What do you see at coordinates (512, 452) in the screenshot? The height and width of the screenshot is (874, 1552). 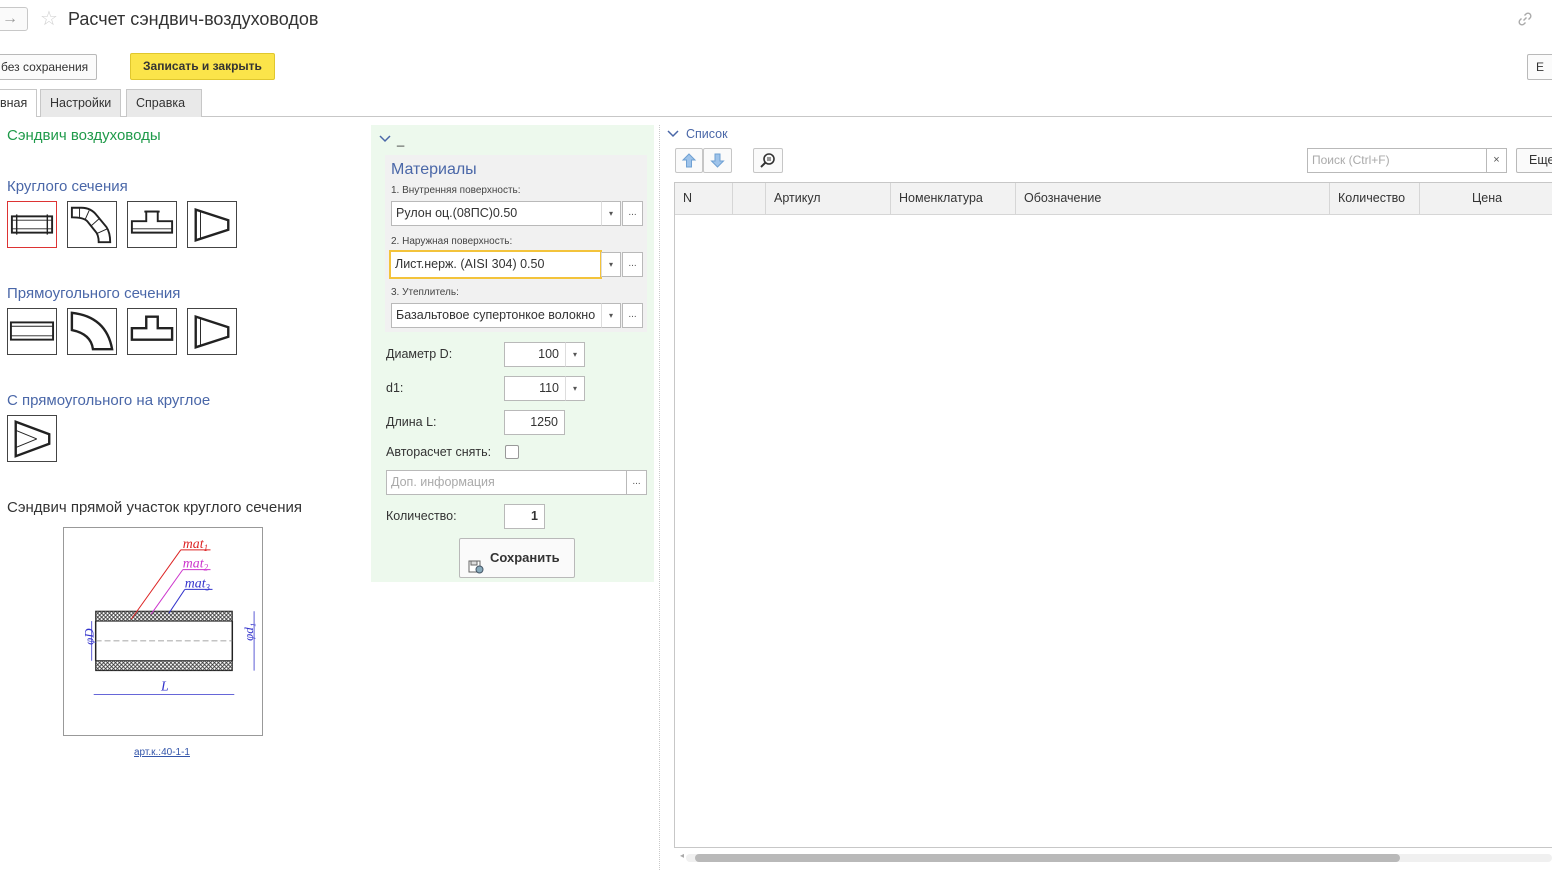 I see `autocalc-checkbox` at bounding box center [512, 452].